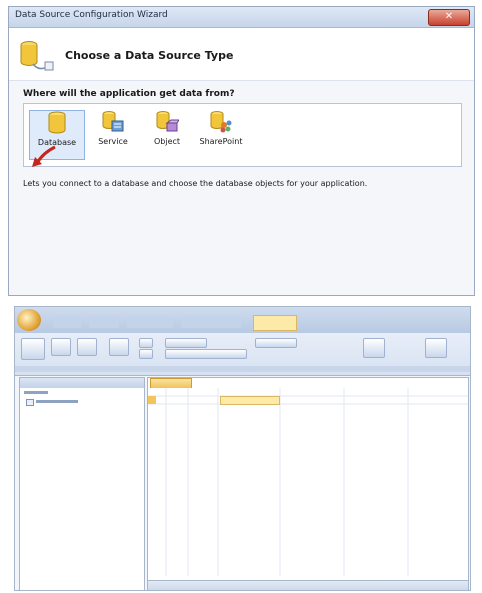 This screenshot has height=593, width=482. I want to click on choice-service: Service, so click(113, 134).